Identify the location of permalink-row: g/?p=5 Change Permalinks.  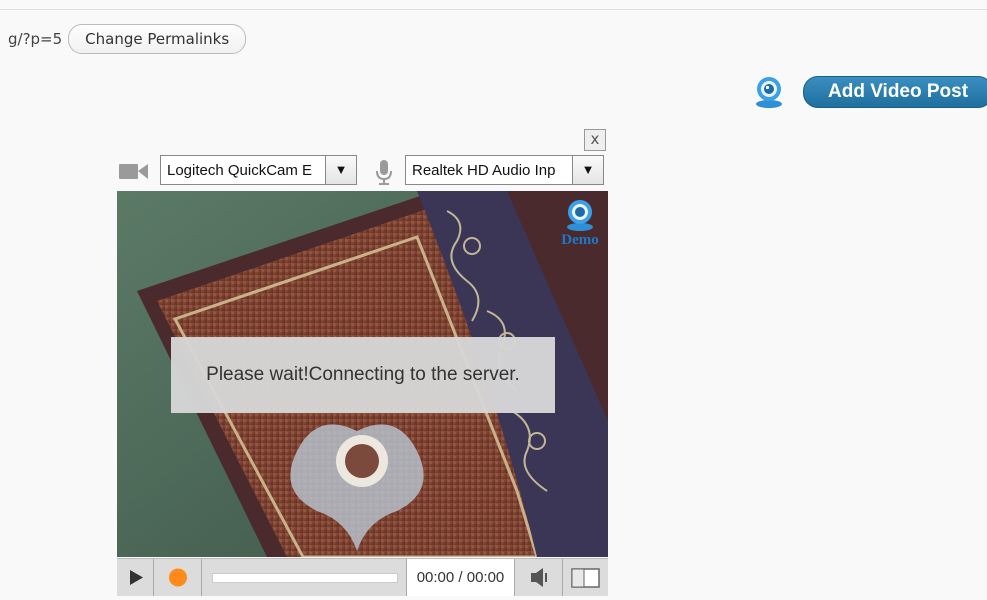
(127, 39).